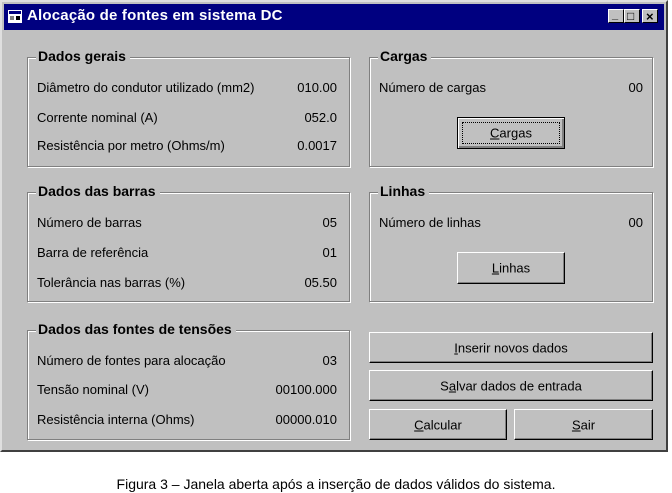 This screenshot has height=493, width=672. I want to click on diametro-label: Diâmetro do condutor utilizado (mm2), so click(146, 87).